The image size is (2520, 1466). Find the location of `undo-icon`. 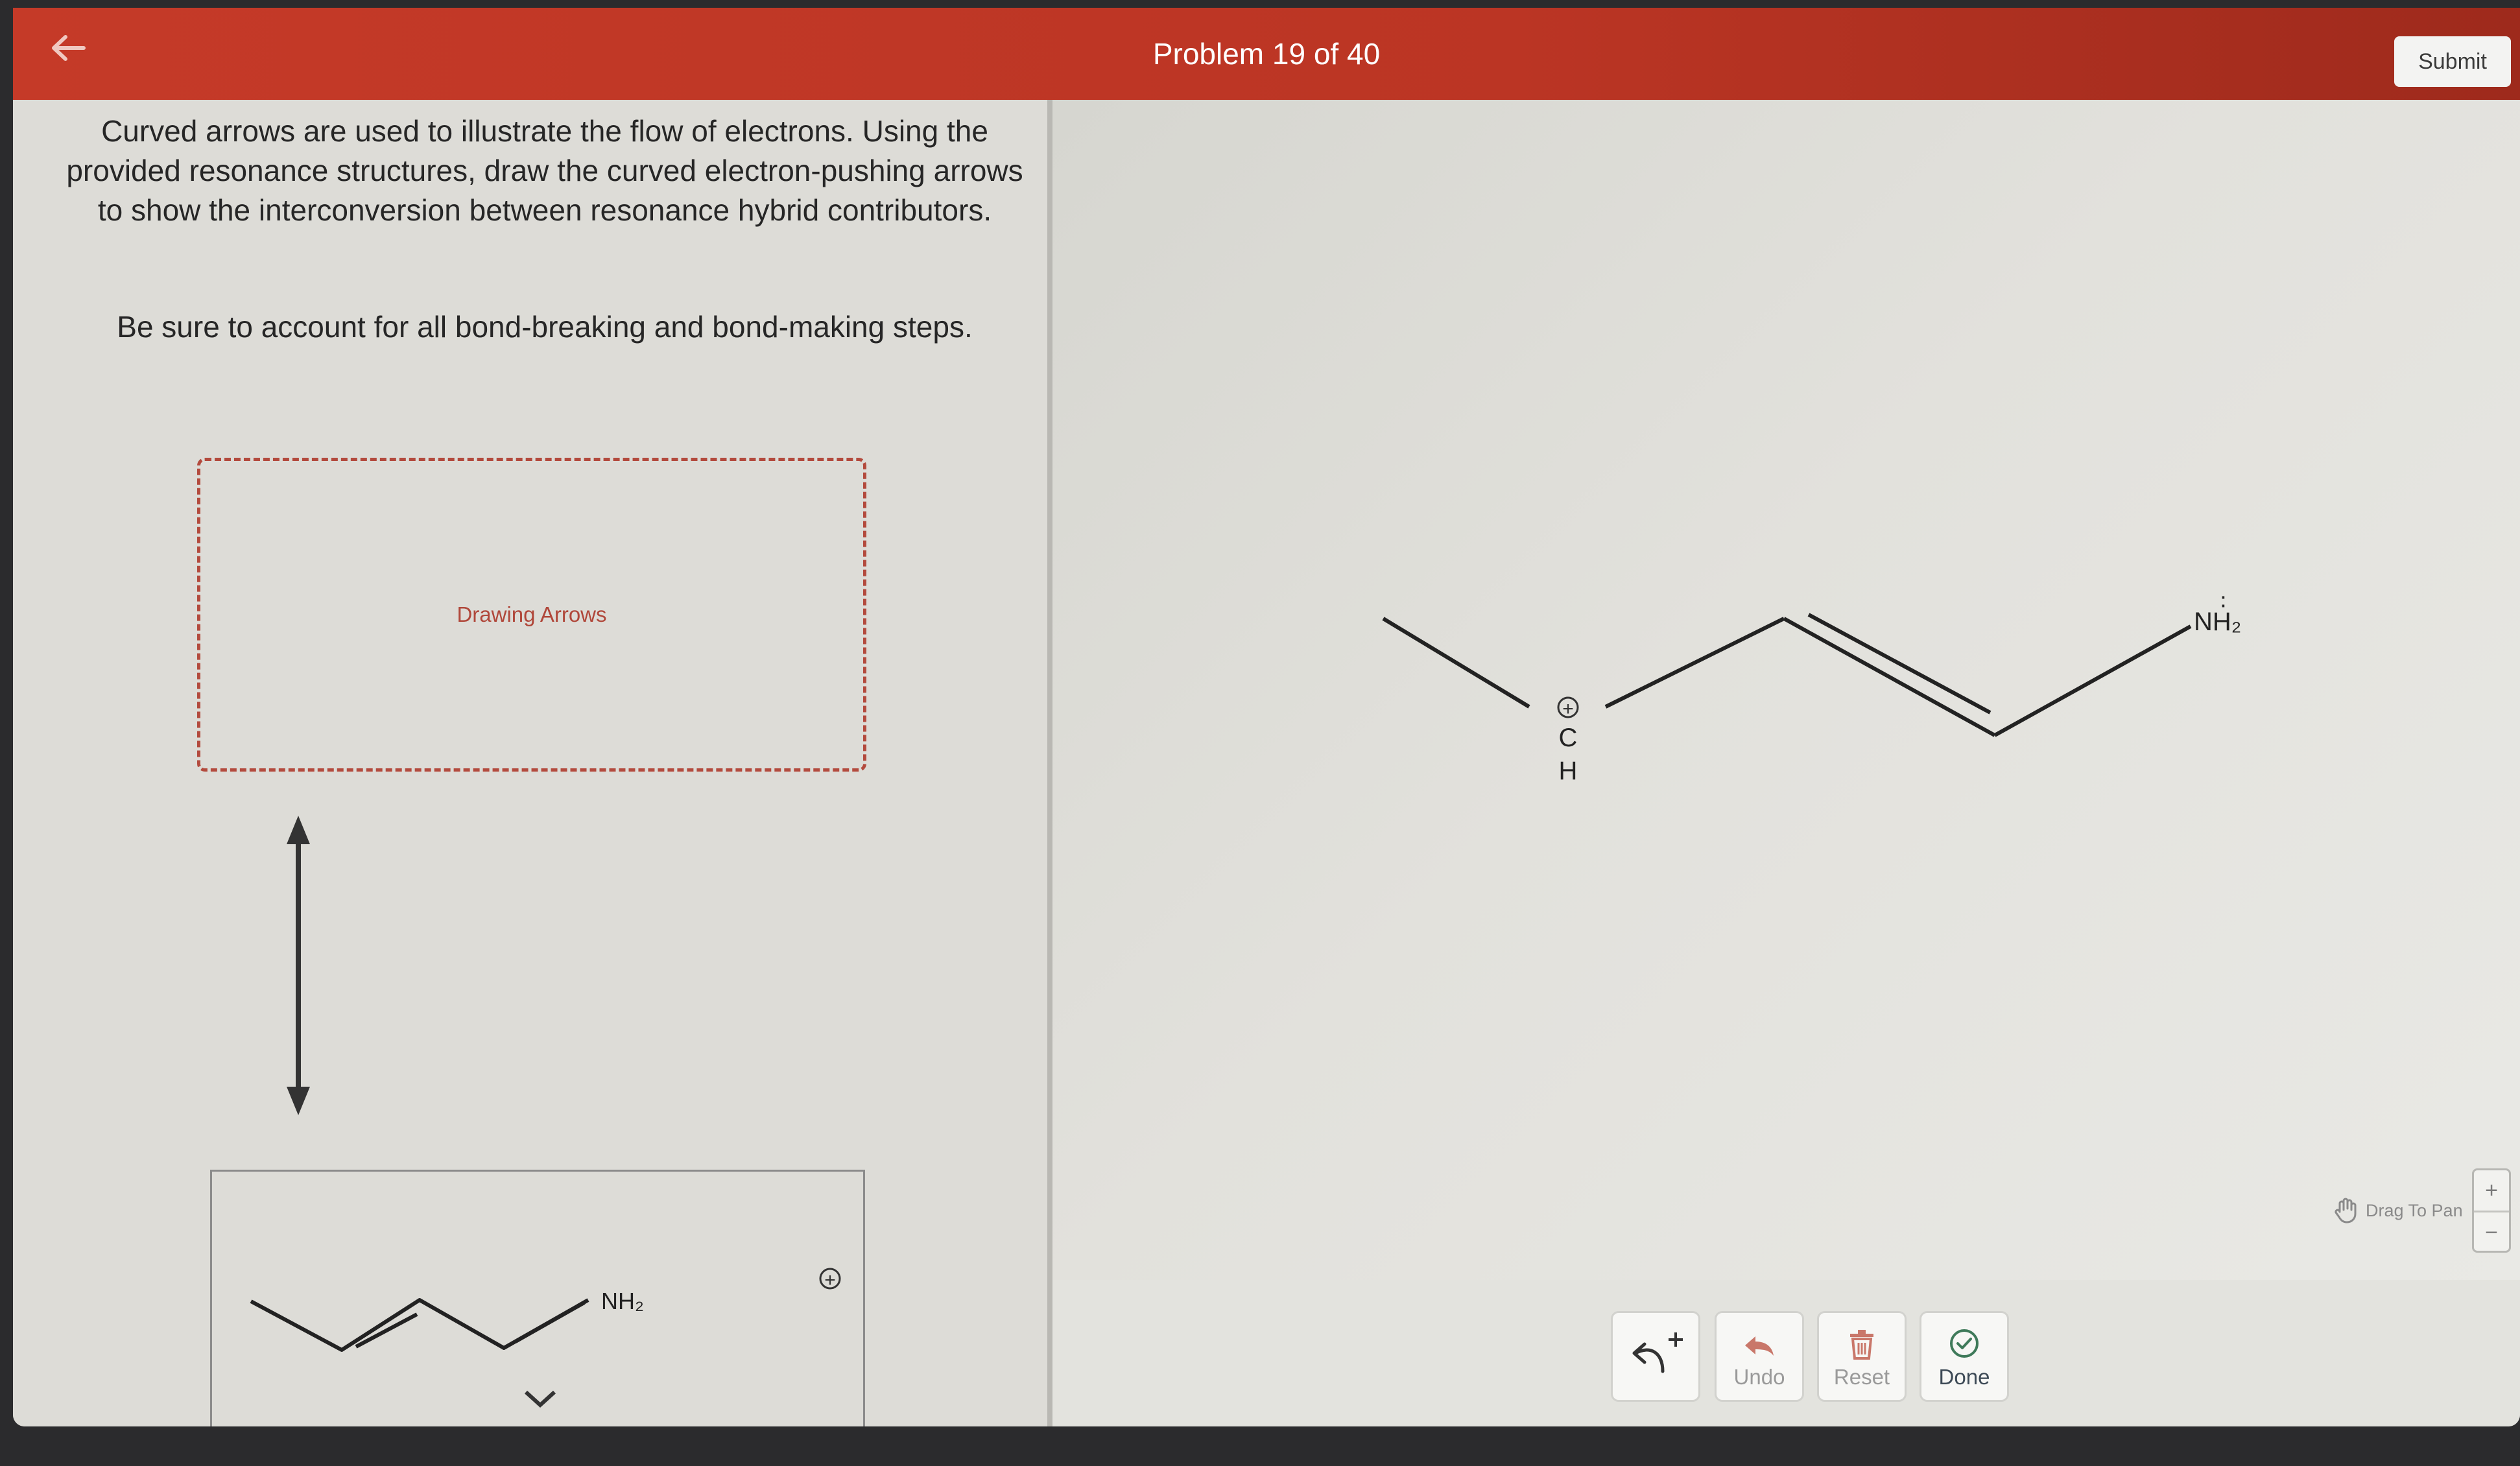

undo-icon is located at coordinates (1760, 1346).